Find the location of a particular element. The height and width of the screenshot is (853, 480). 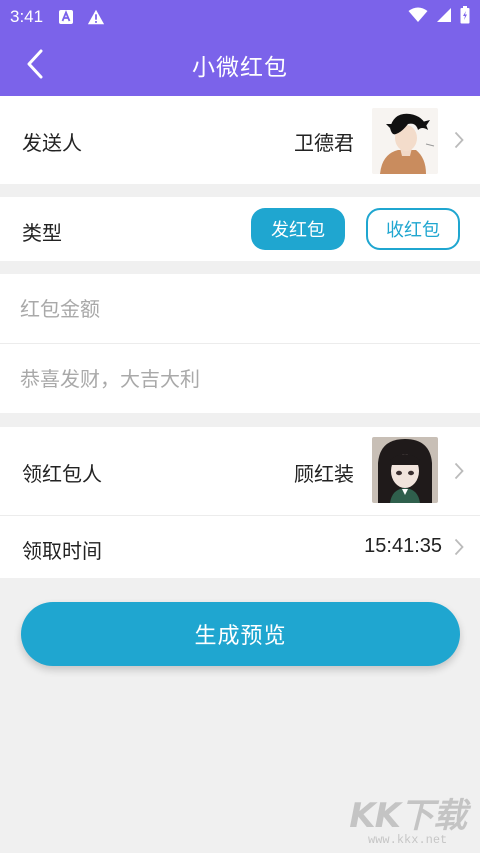

receiver-name: 顾红装 is located at coordinates (324, 474).